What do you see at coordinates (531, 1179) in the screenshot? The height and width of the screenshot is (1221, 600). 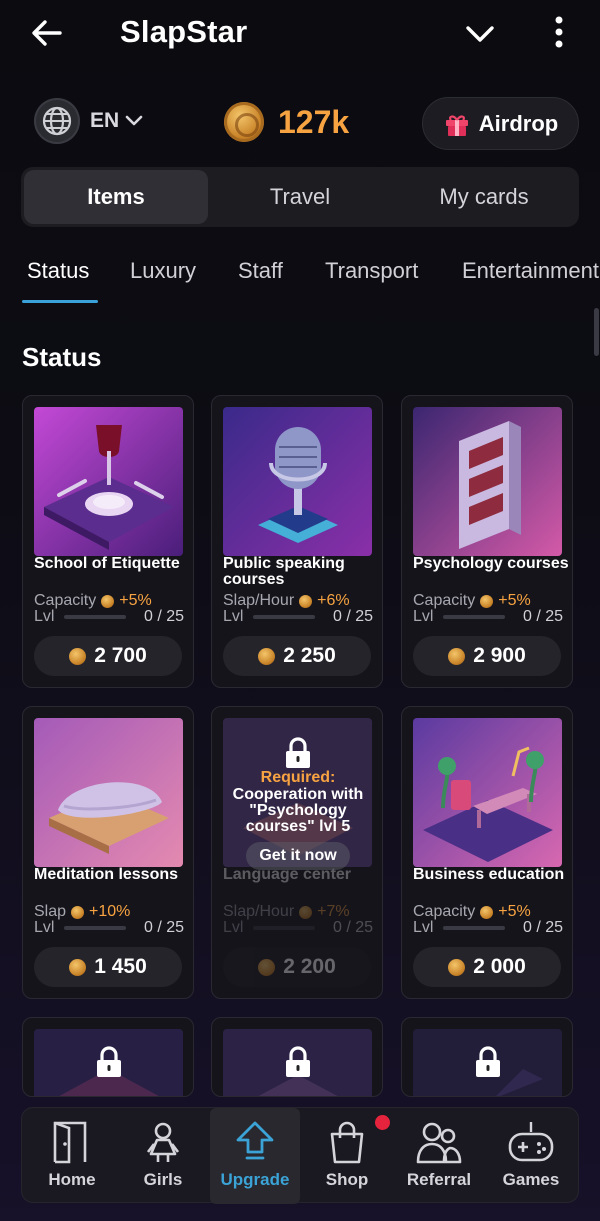 I see `nav-label: Games` at bounding box center [531, 1179].